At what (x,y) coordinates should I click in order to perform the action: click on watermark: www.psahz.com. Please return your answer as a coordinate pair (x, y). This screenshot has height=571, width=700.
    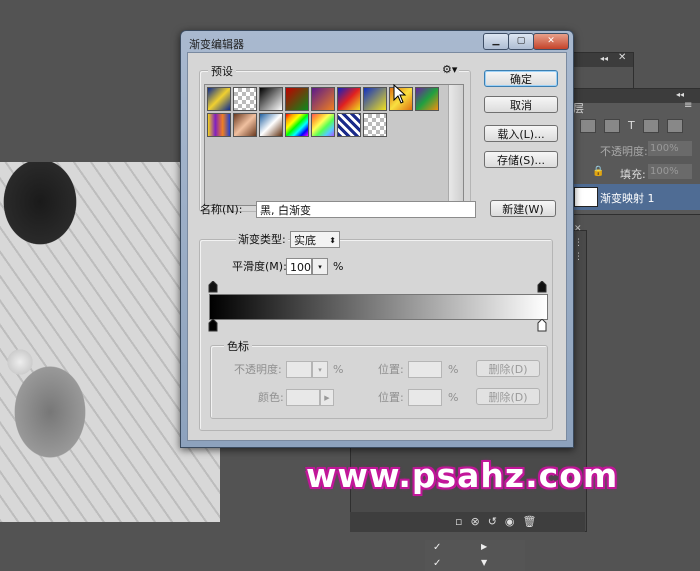
    Looking at the image, I should click on (462, 475).